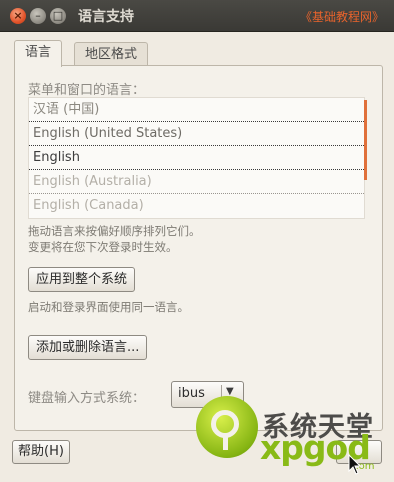 The height and width of the screenshot is (482, 394). I want to click on mouse-cursor-icon, so click(355, 464).